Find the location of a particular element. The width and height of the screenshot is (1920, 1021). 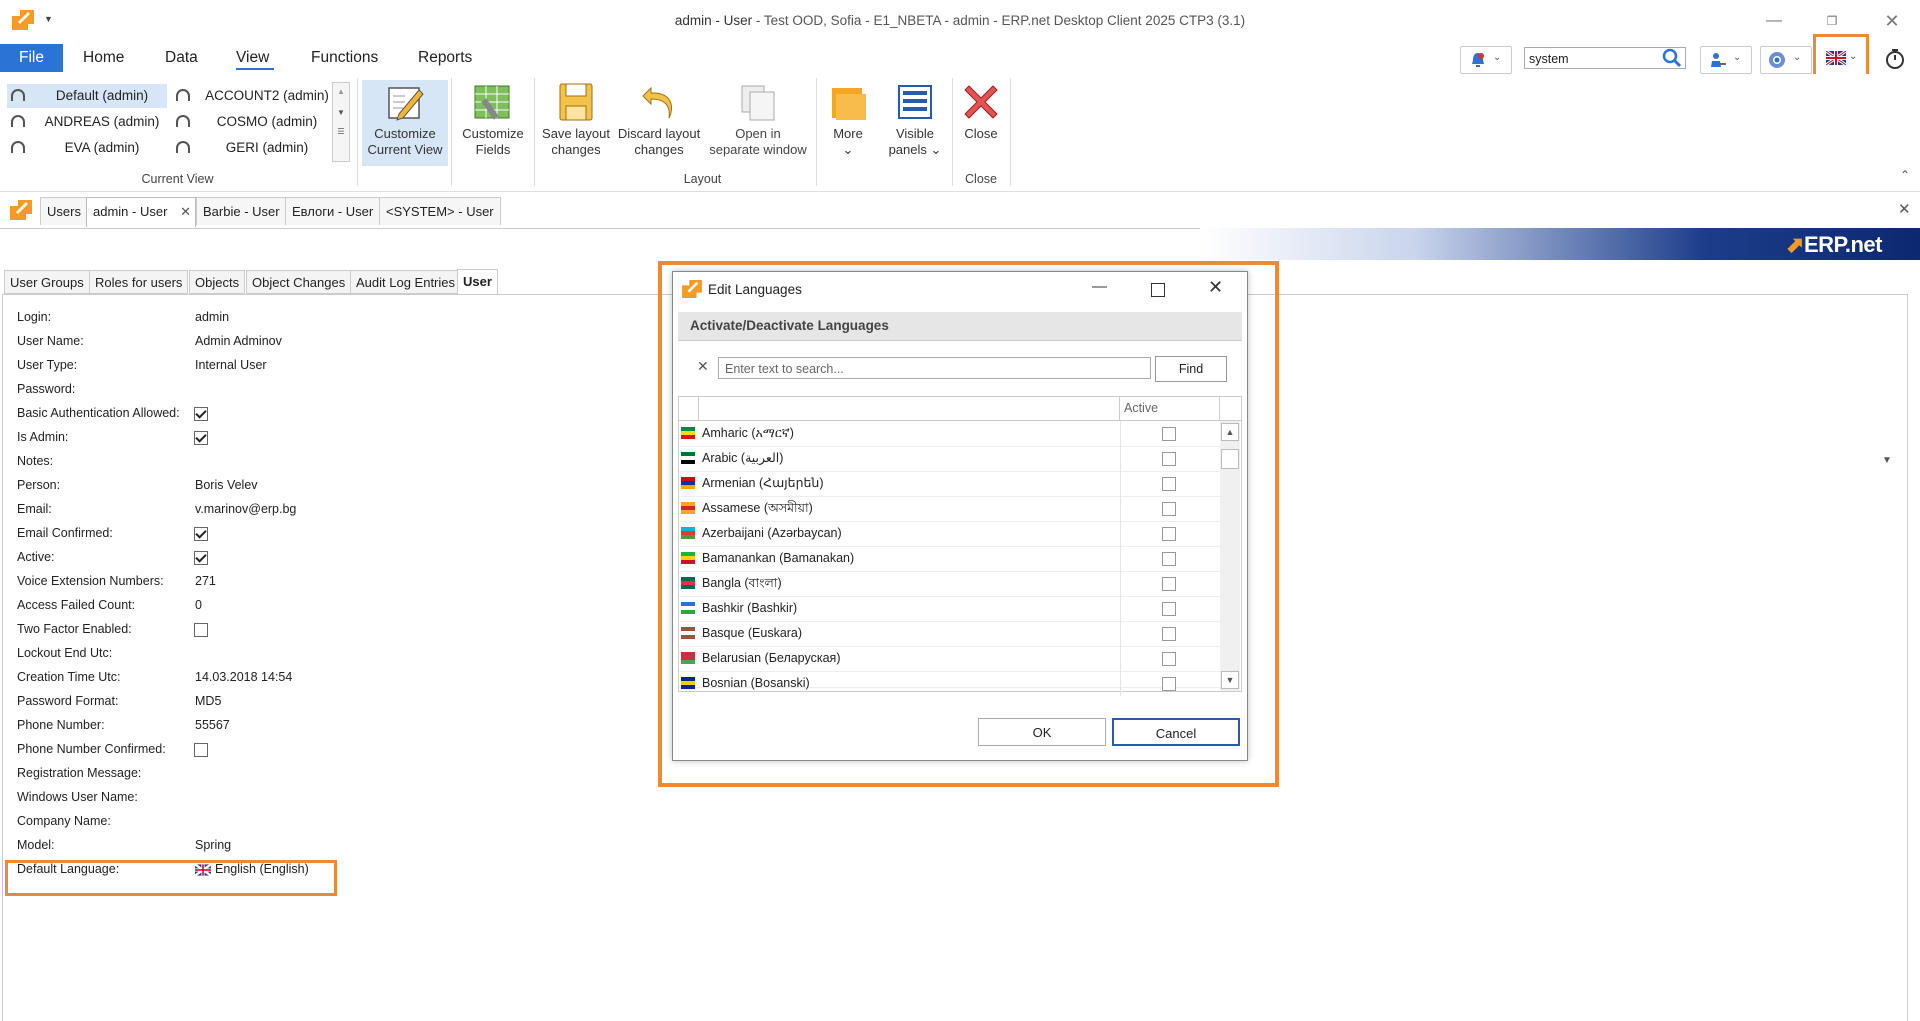

clear-search-icon: ✕ is located at coordinates (703, 366).